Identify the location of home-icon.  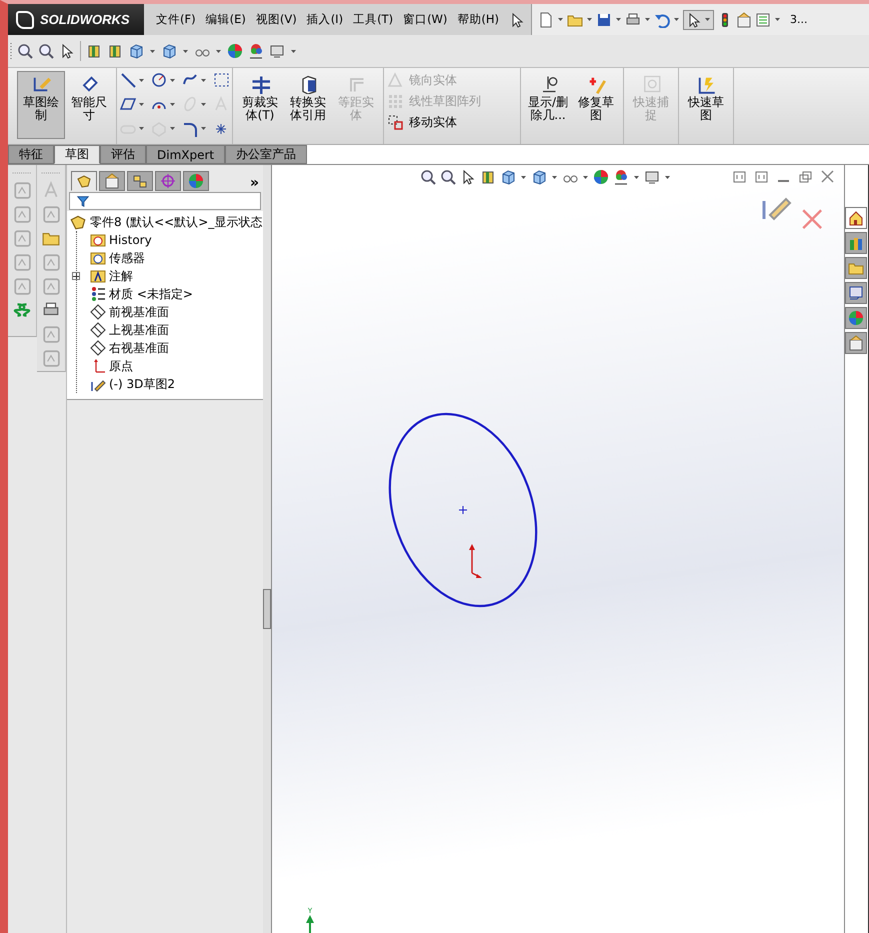
(856, 218).